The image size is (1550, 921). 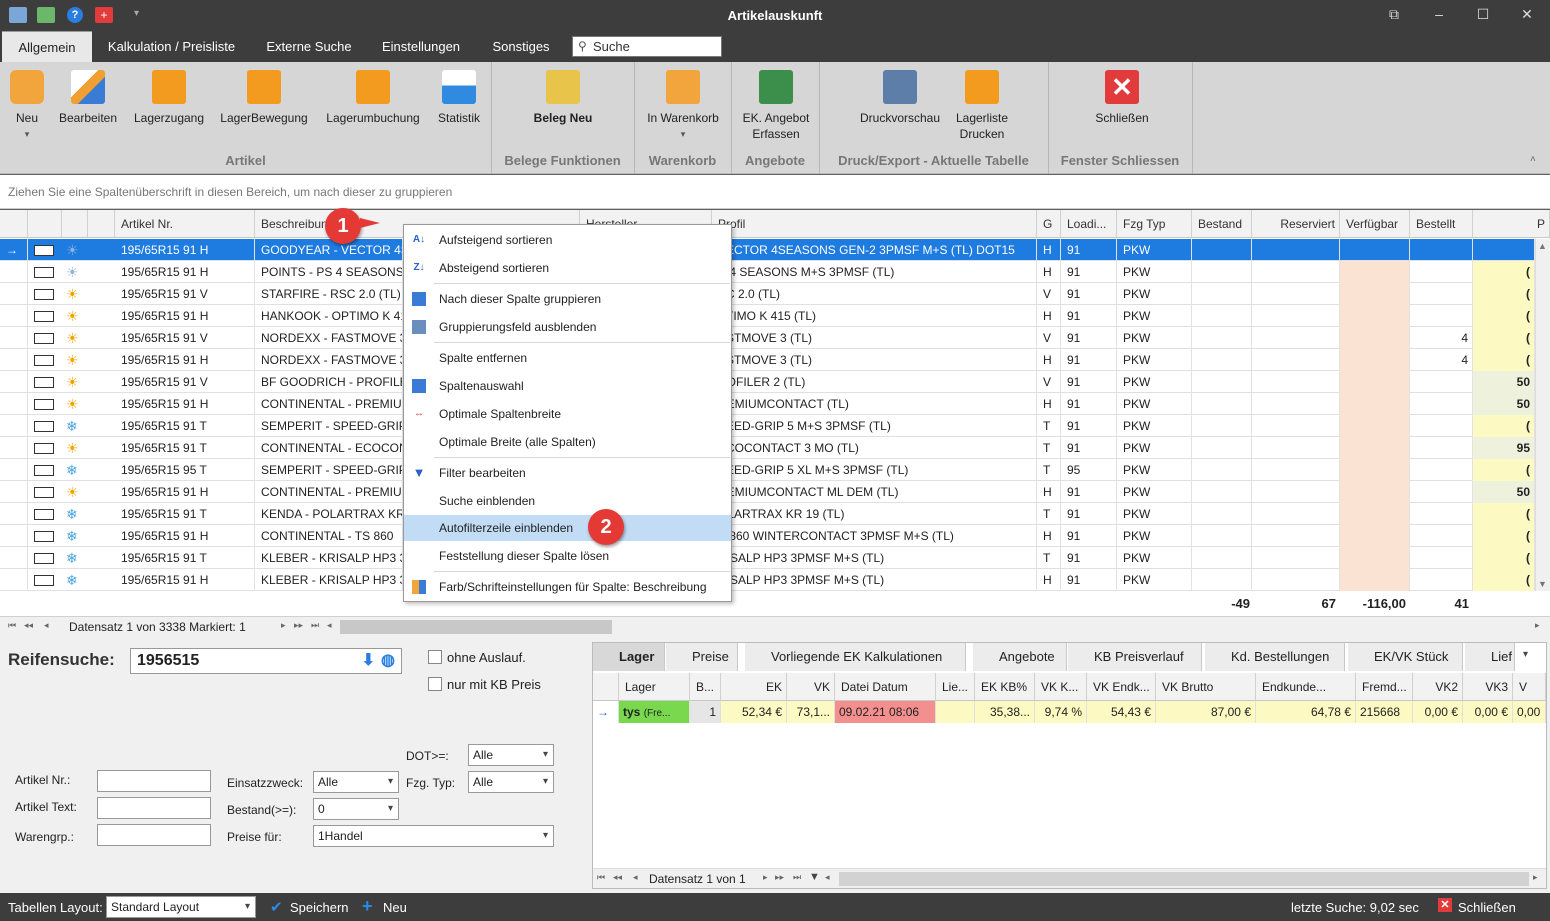 I want to click on schliessen-button: ✕ Schließen, so click(x=1122, y=98).